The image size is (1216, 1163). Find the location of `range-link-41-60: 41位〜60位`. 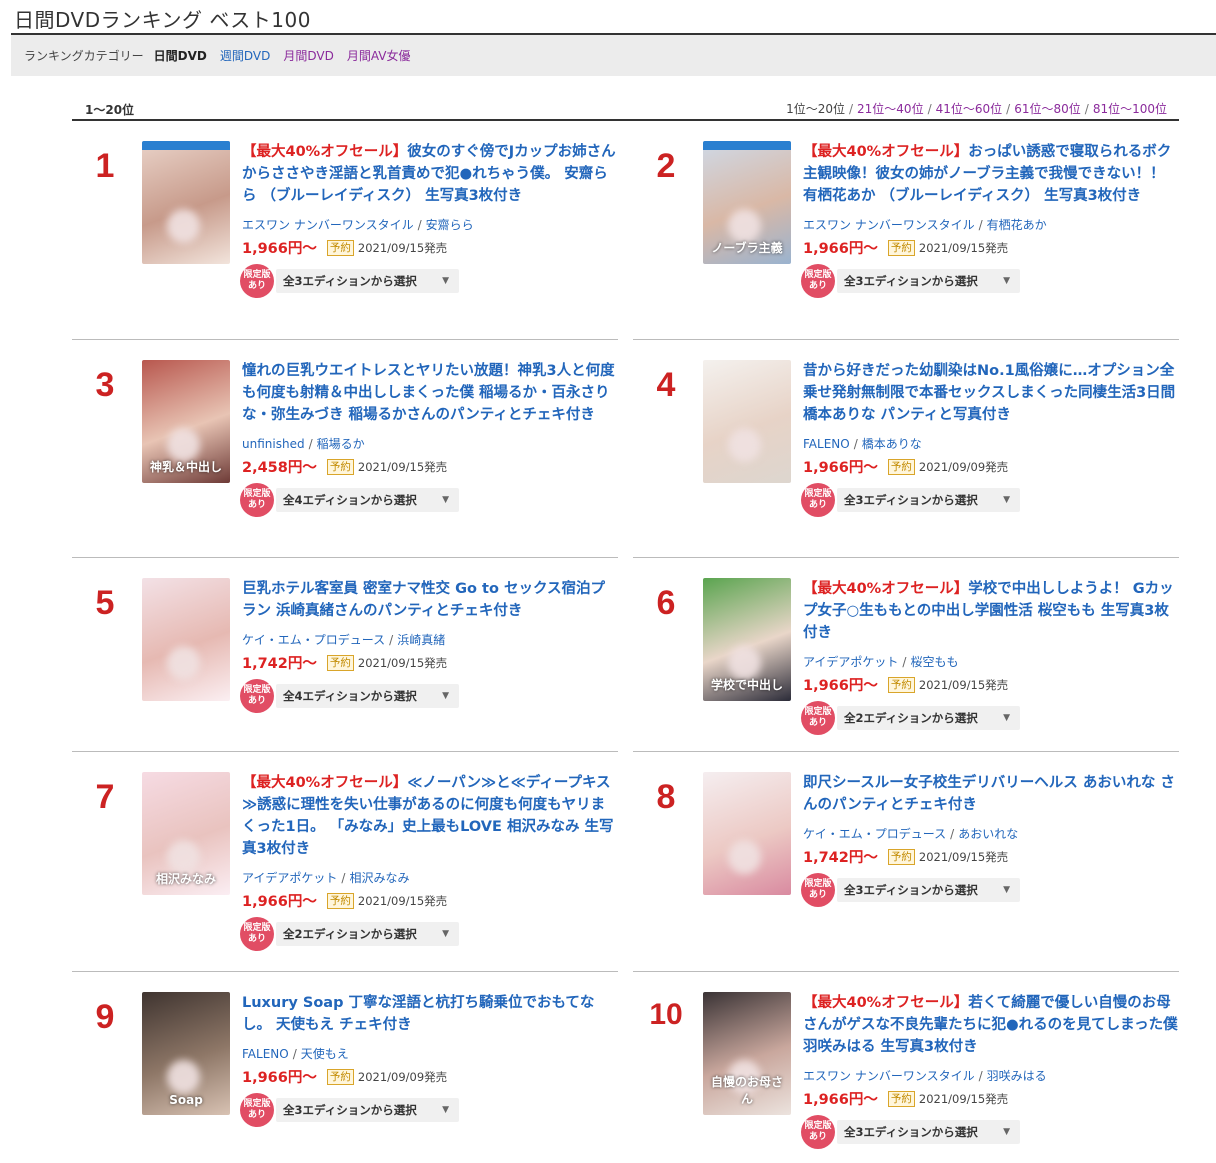

range-link-41-60: 41位〜60位 is located at coordinates (969, 109).